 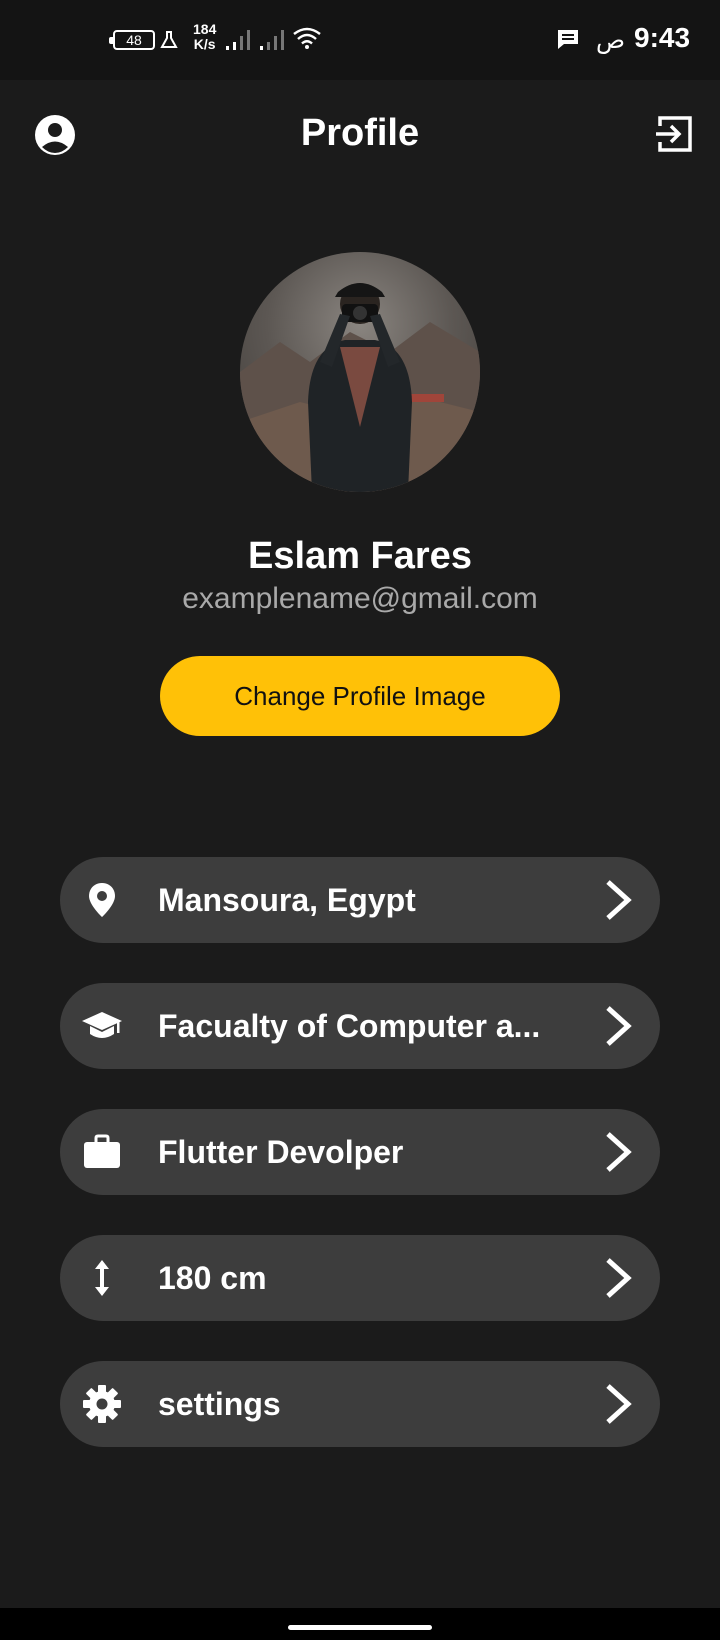 I want to click on logout-icon, so click(x=674, y=134).